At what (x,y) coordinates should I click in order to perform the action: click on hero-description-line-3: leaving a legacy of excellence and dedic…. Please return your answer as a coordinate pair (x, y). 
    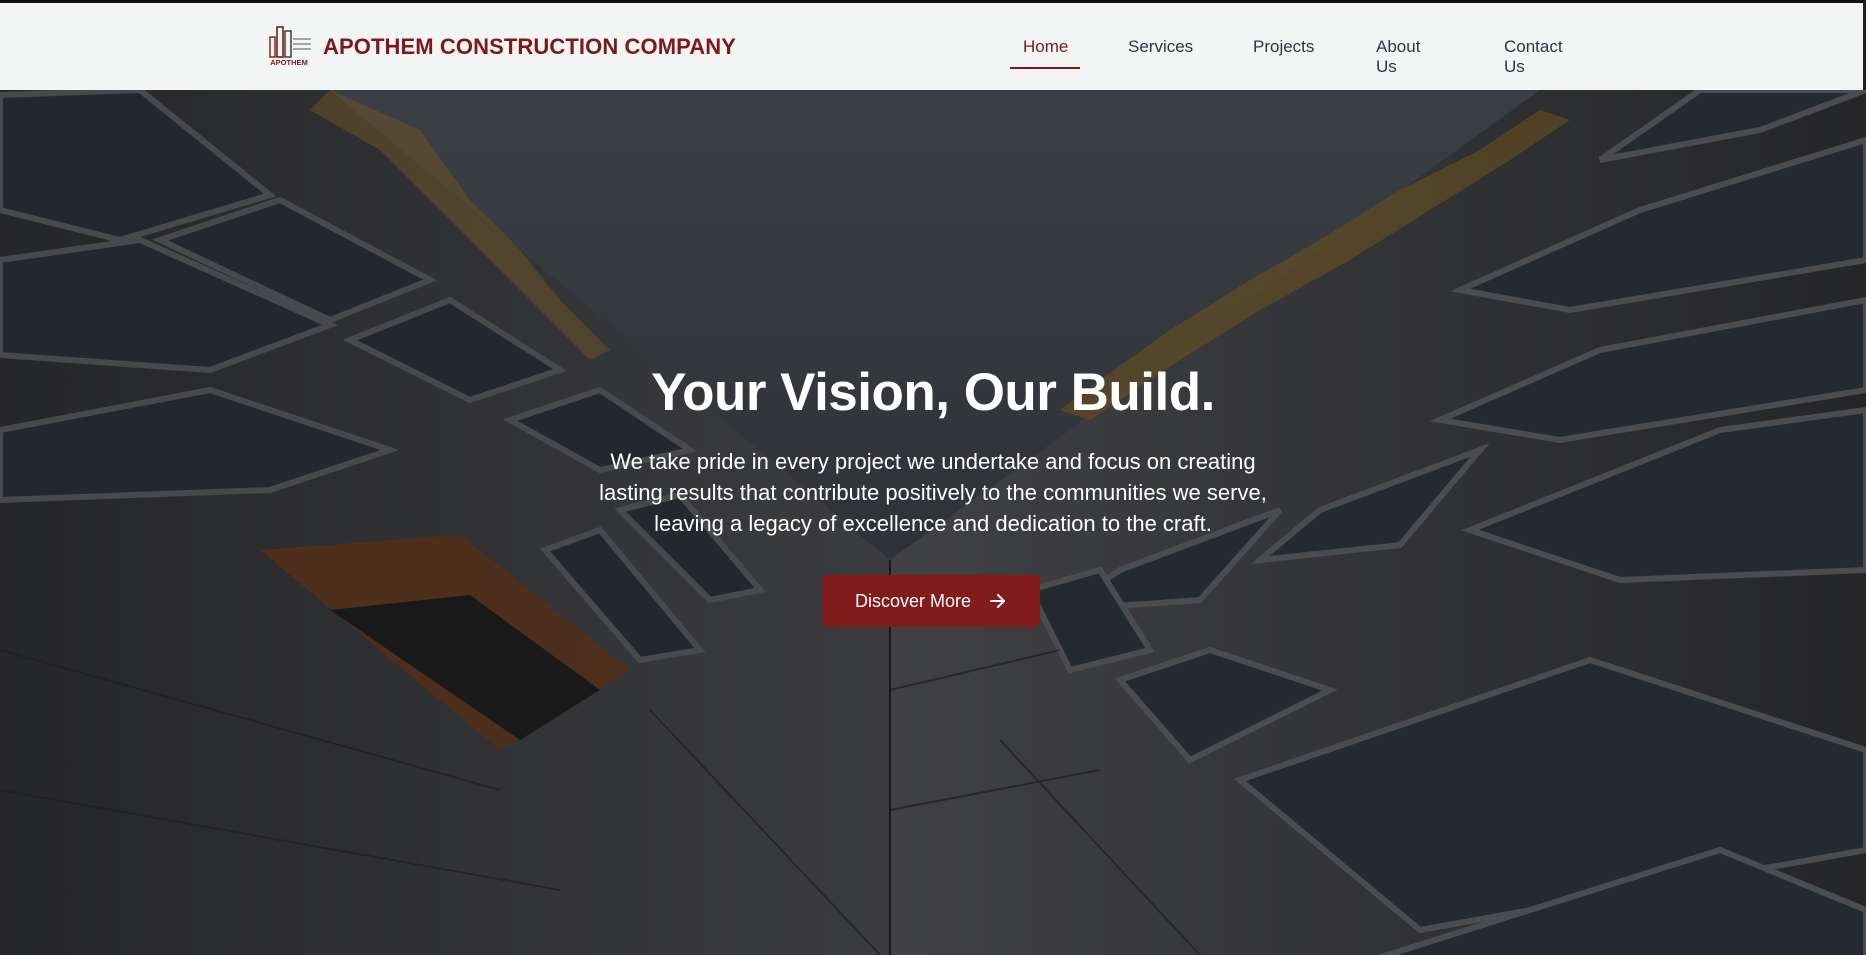
    Looking at the image, I should click on (933, 523).